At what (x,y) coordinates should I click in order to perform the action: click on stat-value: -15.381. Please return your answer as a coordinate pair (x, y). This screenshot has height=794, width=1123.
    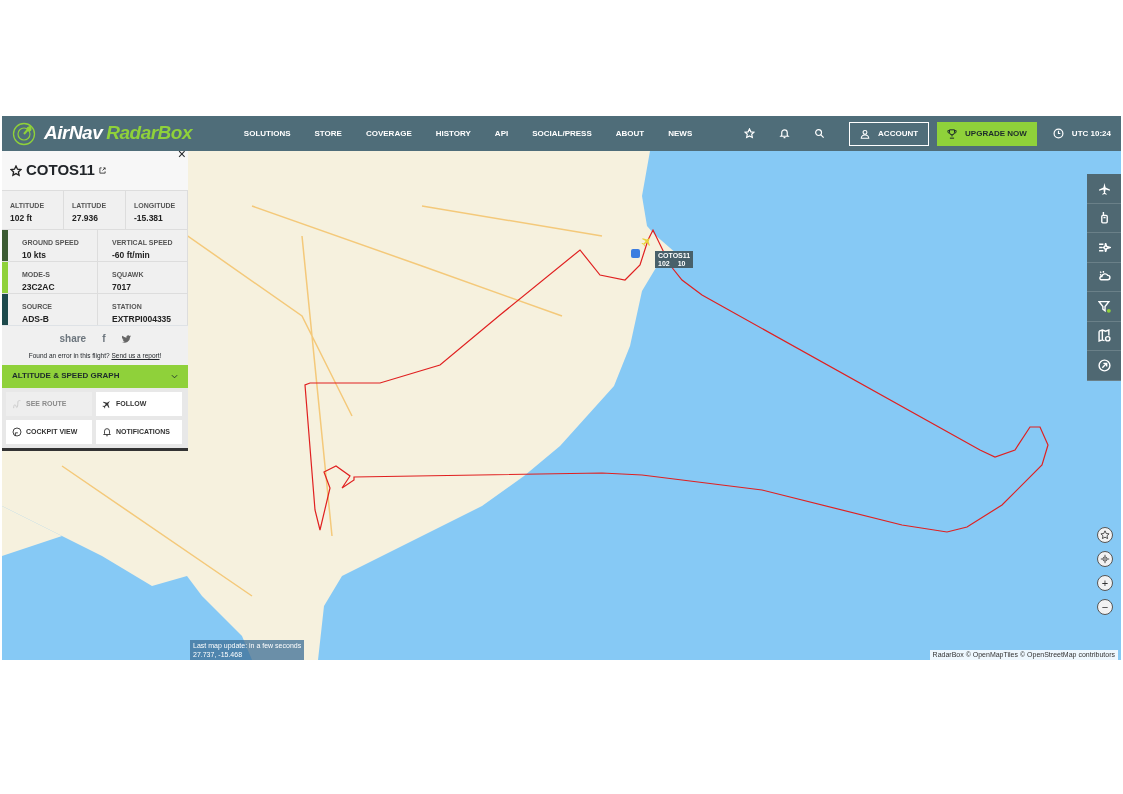
    Looking at the image, I should click on (149, 218).